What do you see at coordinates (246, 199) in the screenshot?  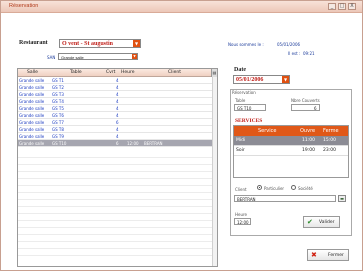 I see `client-value: BERTRAN` at bounding box center [246, 199].